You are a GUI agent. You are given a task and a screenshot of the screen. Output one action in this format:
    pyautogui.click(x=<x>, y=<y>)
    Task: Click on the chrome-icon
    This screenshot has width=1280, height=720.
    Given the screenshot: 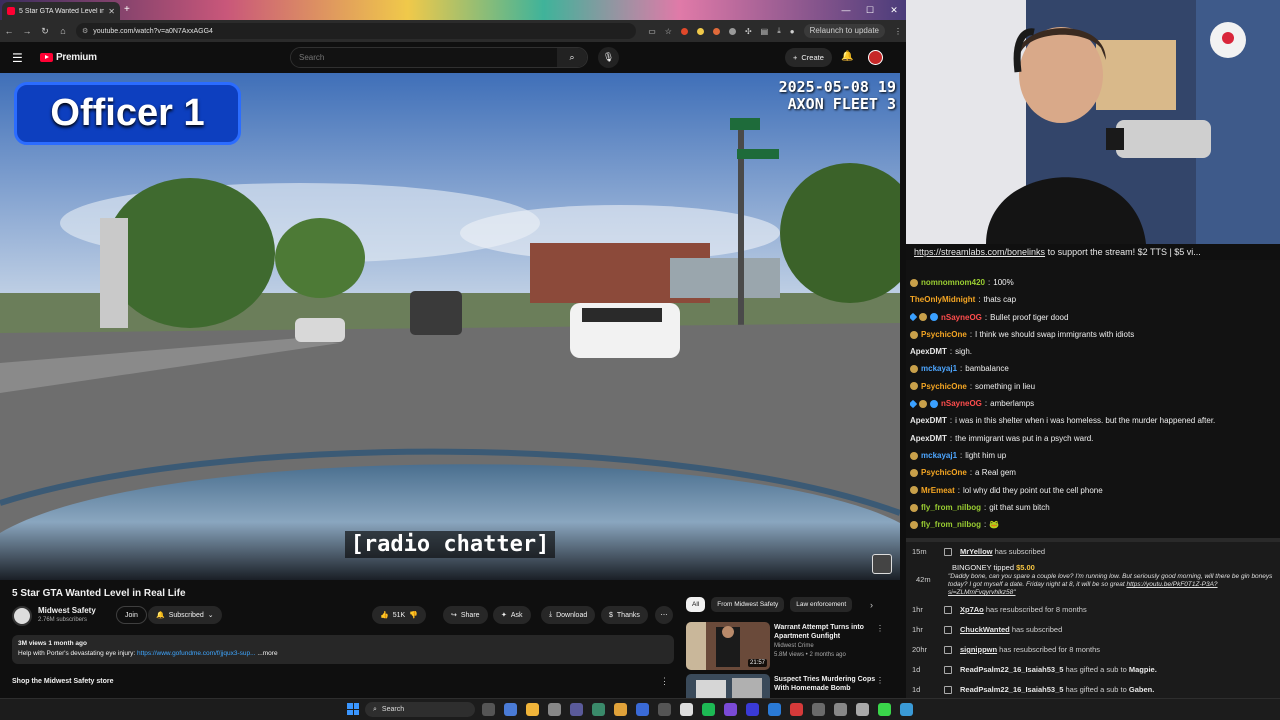 What is the action you would take?
    pyautogui.click(x=532, y=709)
    